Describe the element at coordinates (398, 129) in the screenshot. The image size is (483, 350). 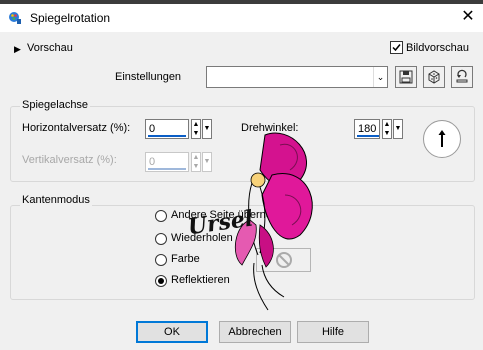
I see `rotation-angle-dropdown: ▼` at that location.